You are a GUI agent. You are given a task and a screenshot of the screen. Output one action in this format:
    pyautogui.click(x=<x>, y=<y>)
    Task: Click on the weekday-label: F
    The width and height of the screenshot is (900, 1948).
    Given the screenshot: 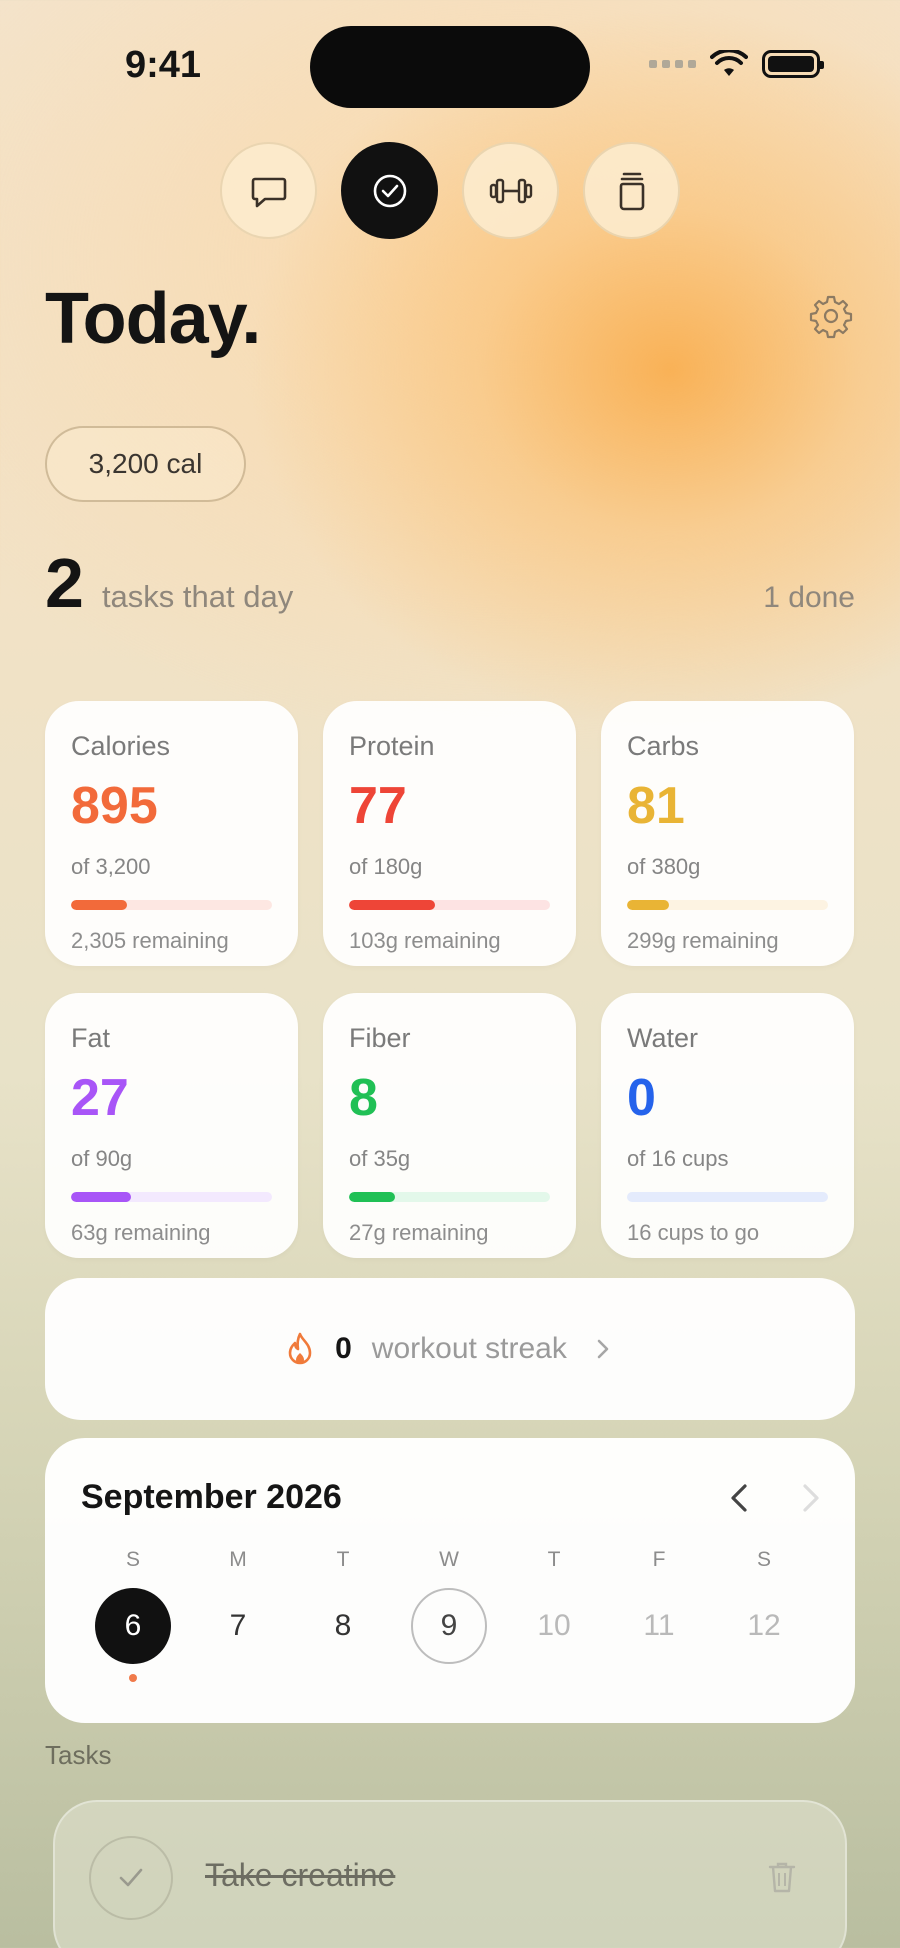 What is the action you would take?
    pyautogui.click(x=659, y=1559)
    